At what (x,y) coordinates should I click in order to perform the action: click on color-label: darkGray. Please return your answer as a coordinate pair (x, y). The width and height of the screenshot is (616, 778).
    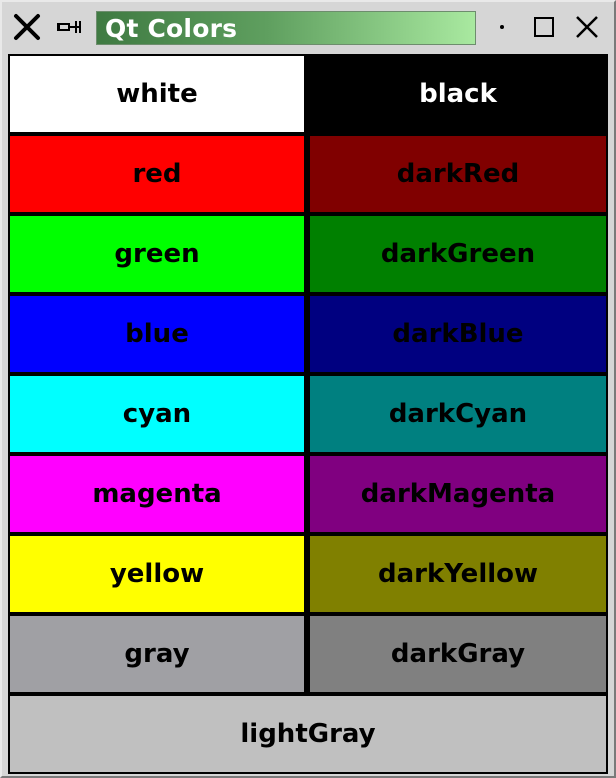
    Looking at the image, I should click on (458, 654).